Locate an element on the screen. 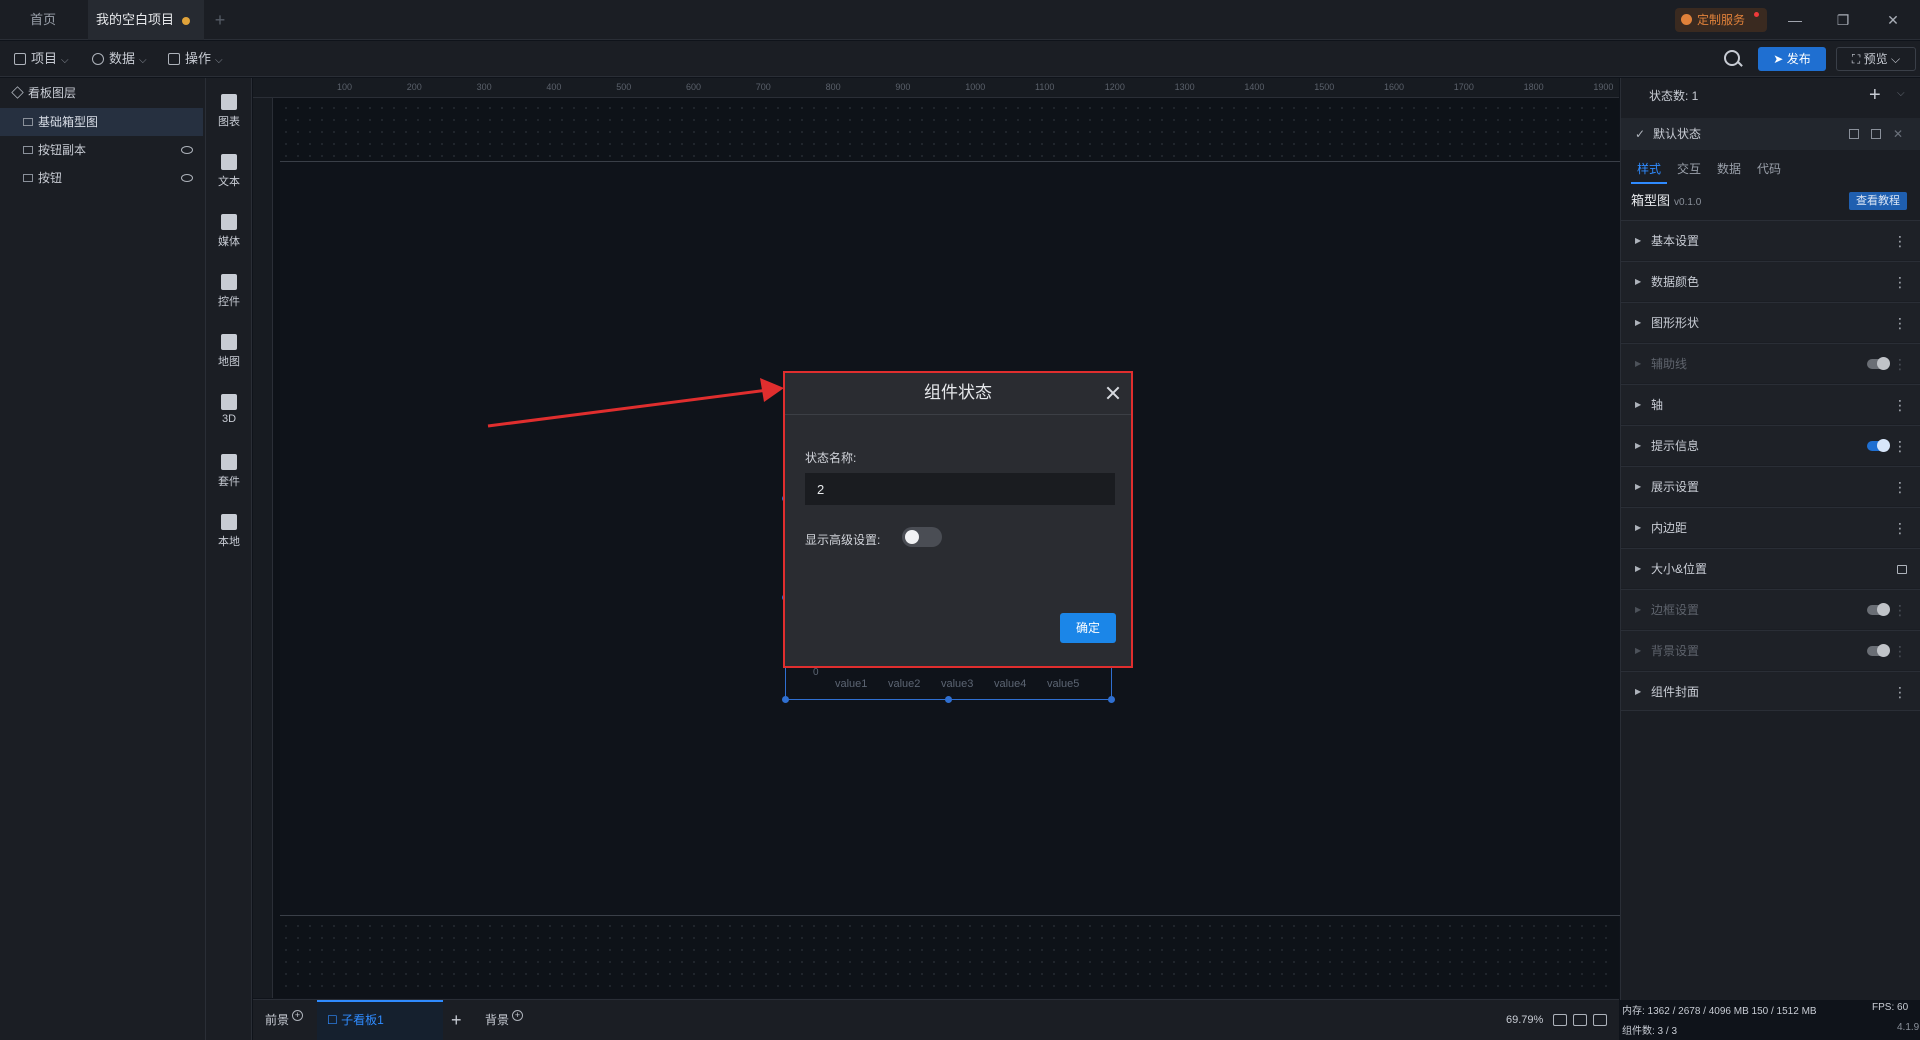 This screenshot has width=1920, height=1040. tab-home: 首页 is located at coordinates (43, 20).